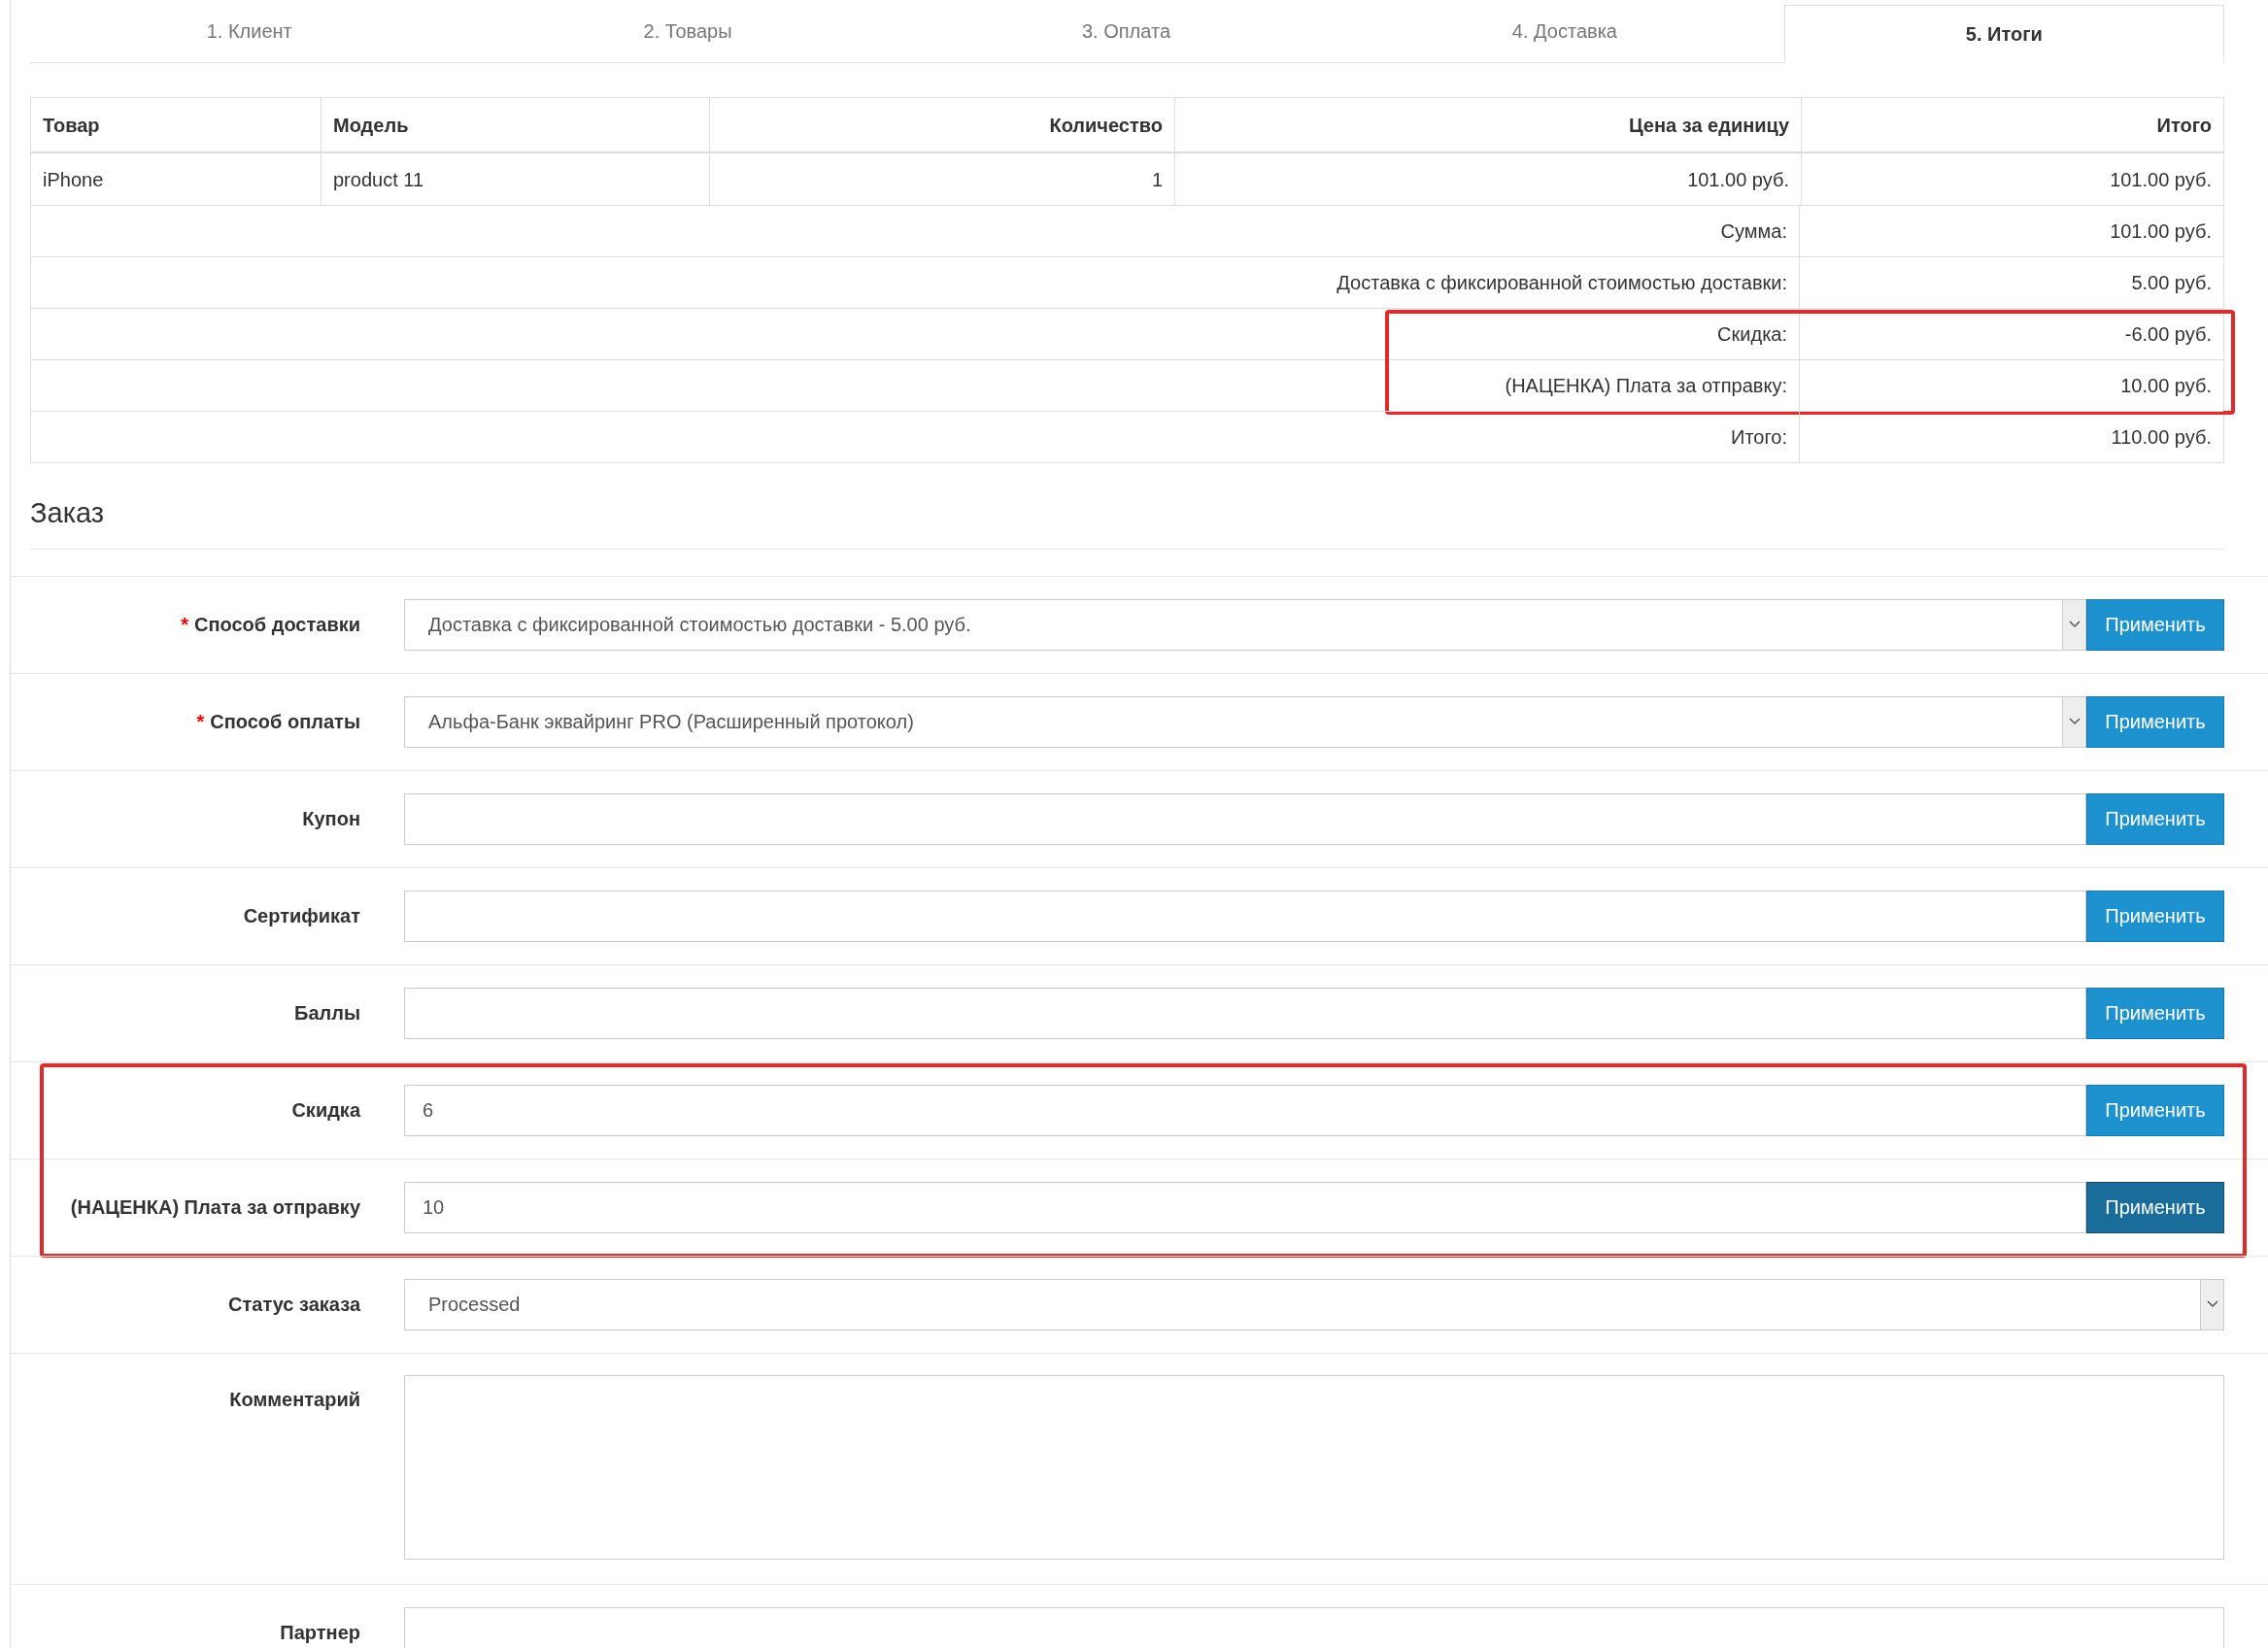  Describe the element at coordinates (1245, 1110) in the screenshot. I see `input-field: 6` at that location.